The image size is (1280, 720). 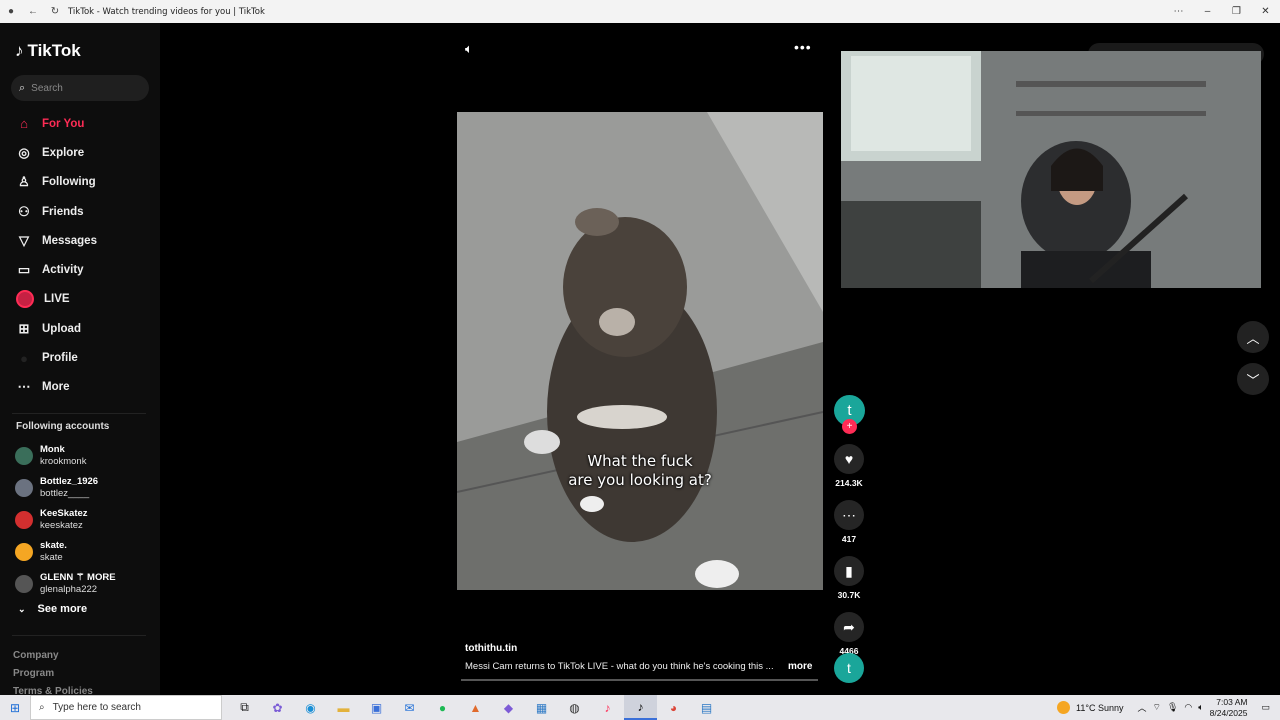 I want to click on search-input: ⌕ Search, so click(x=80, y=88).